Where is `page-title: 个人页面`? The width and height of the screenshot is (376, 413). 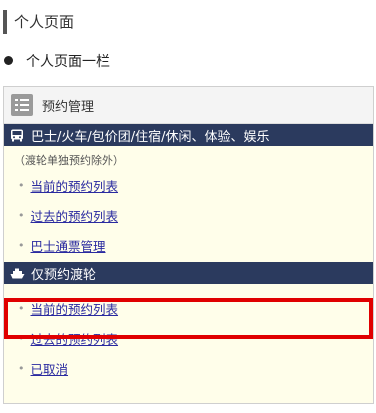 page-title: 个人页面 is located at coordinates (183, 22).